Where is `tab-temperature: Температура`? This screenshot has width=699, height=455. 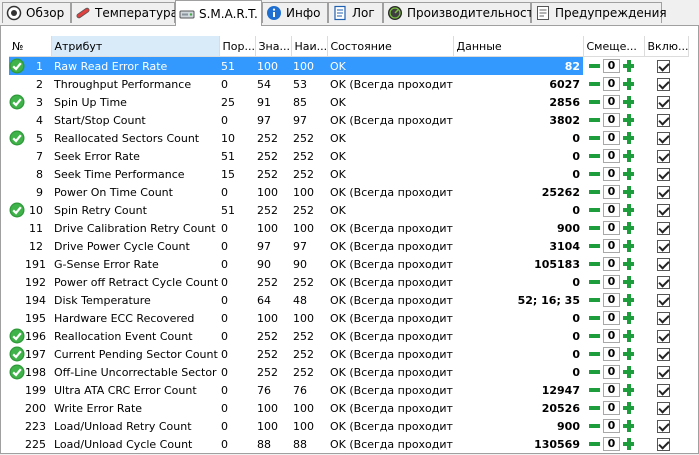 tab-temperature: Температура is located at coordinates (124, 12).